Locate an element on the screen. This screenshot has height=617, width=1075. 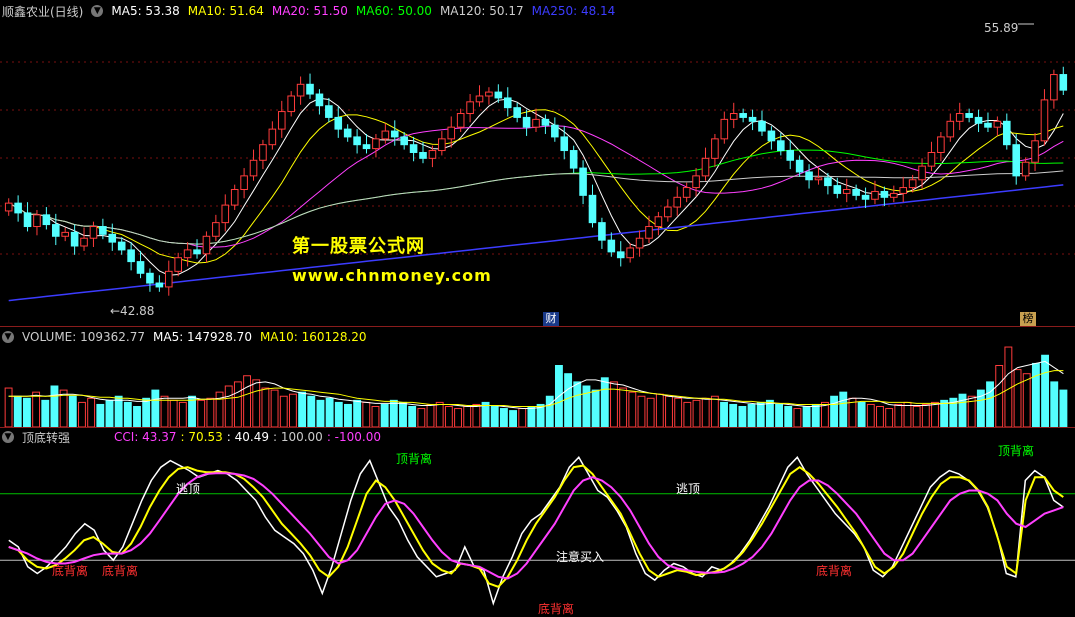
volume-chart is located at coordinates (536, 386).